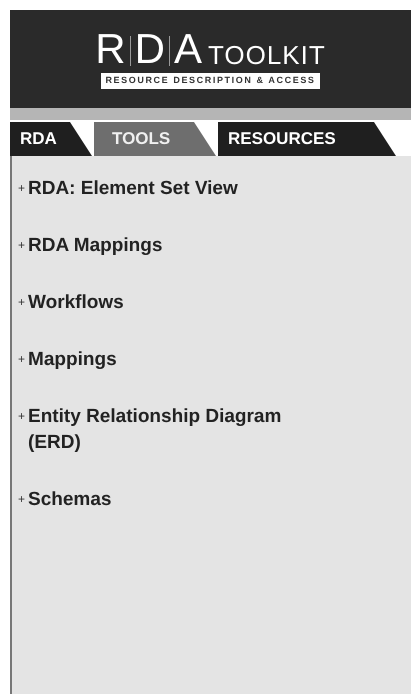 The image size is (411, 694). Describe the element at coordinates (173, 303) in the screenshot. I see `menu-item: Workflows` at that location.